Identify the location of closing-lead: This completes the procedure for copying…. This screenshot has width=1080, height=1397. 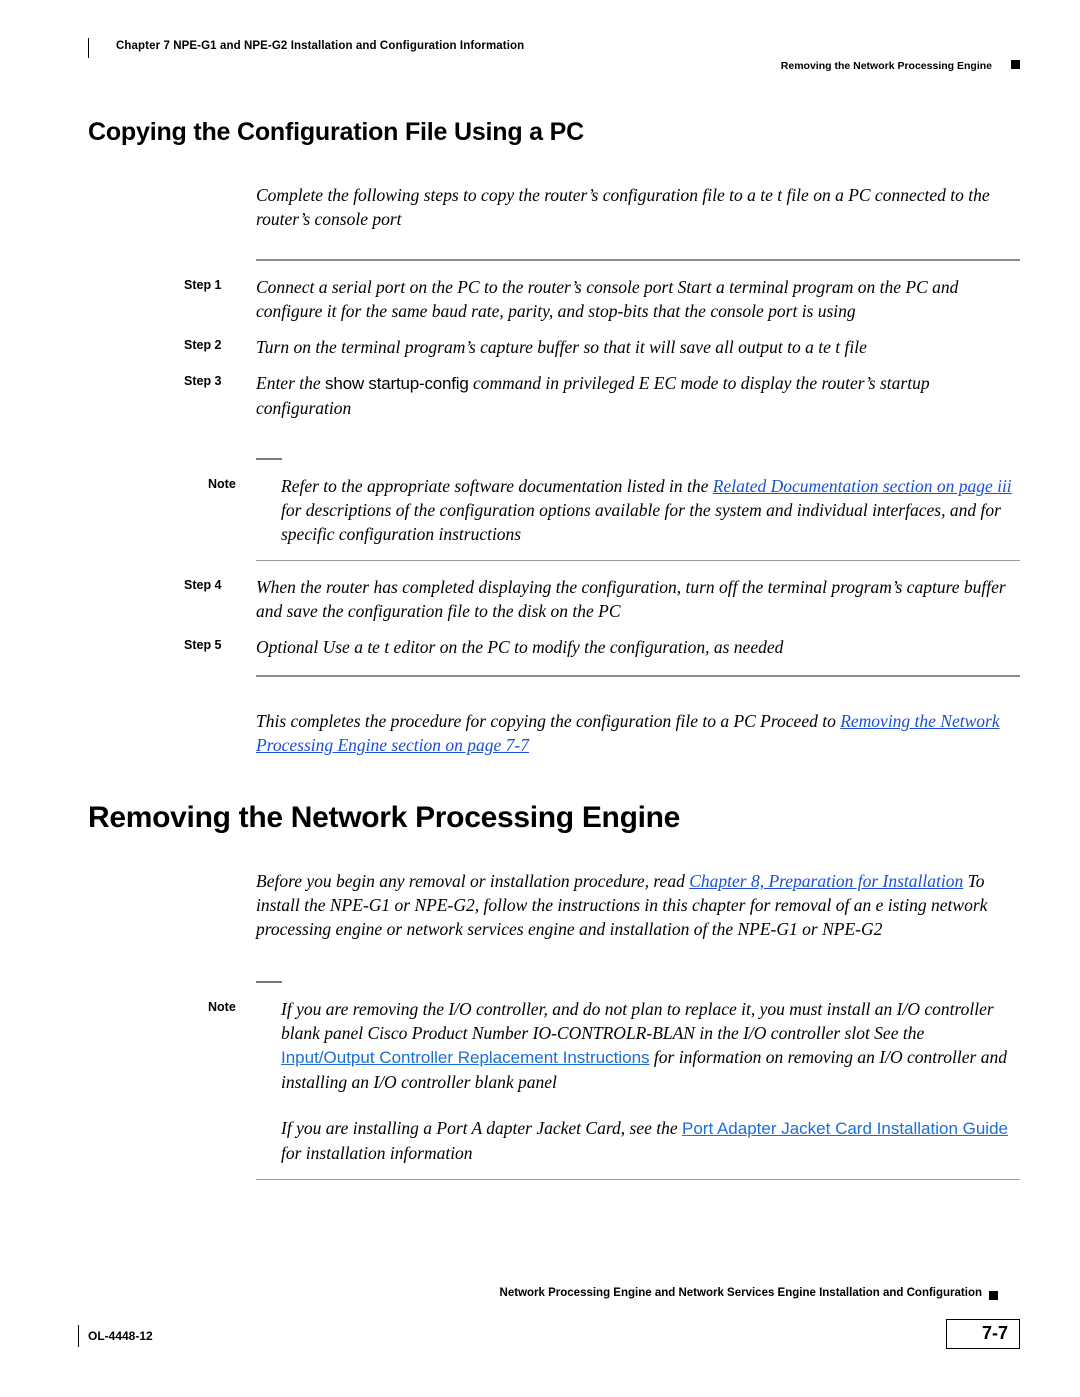
(548, 721).